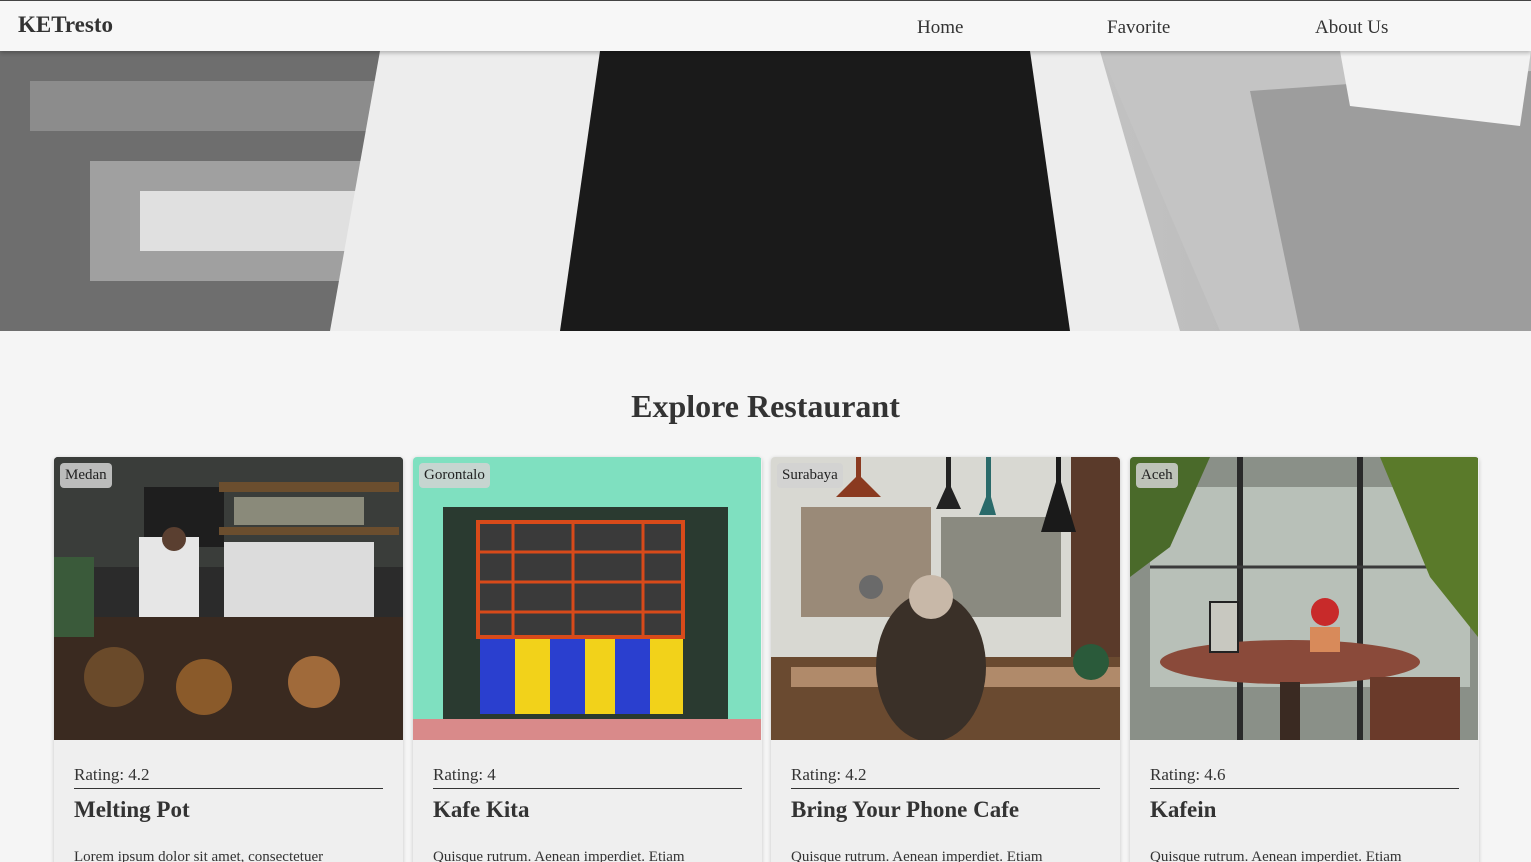  Describe the element at coordinates (1157, 475) in the screenshot. I see `city-badge: Aceh` at that location.